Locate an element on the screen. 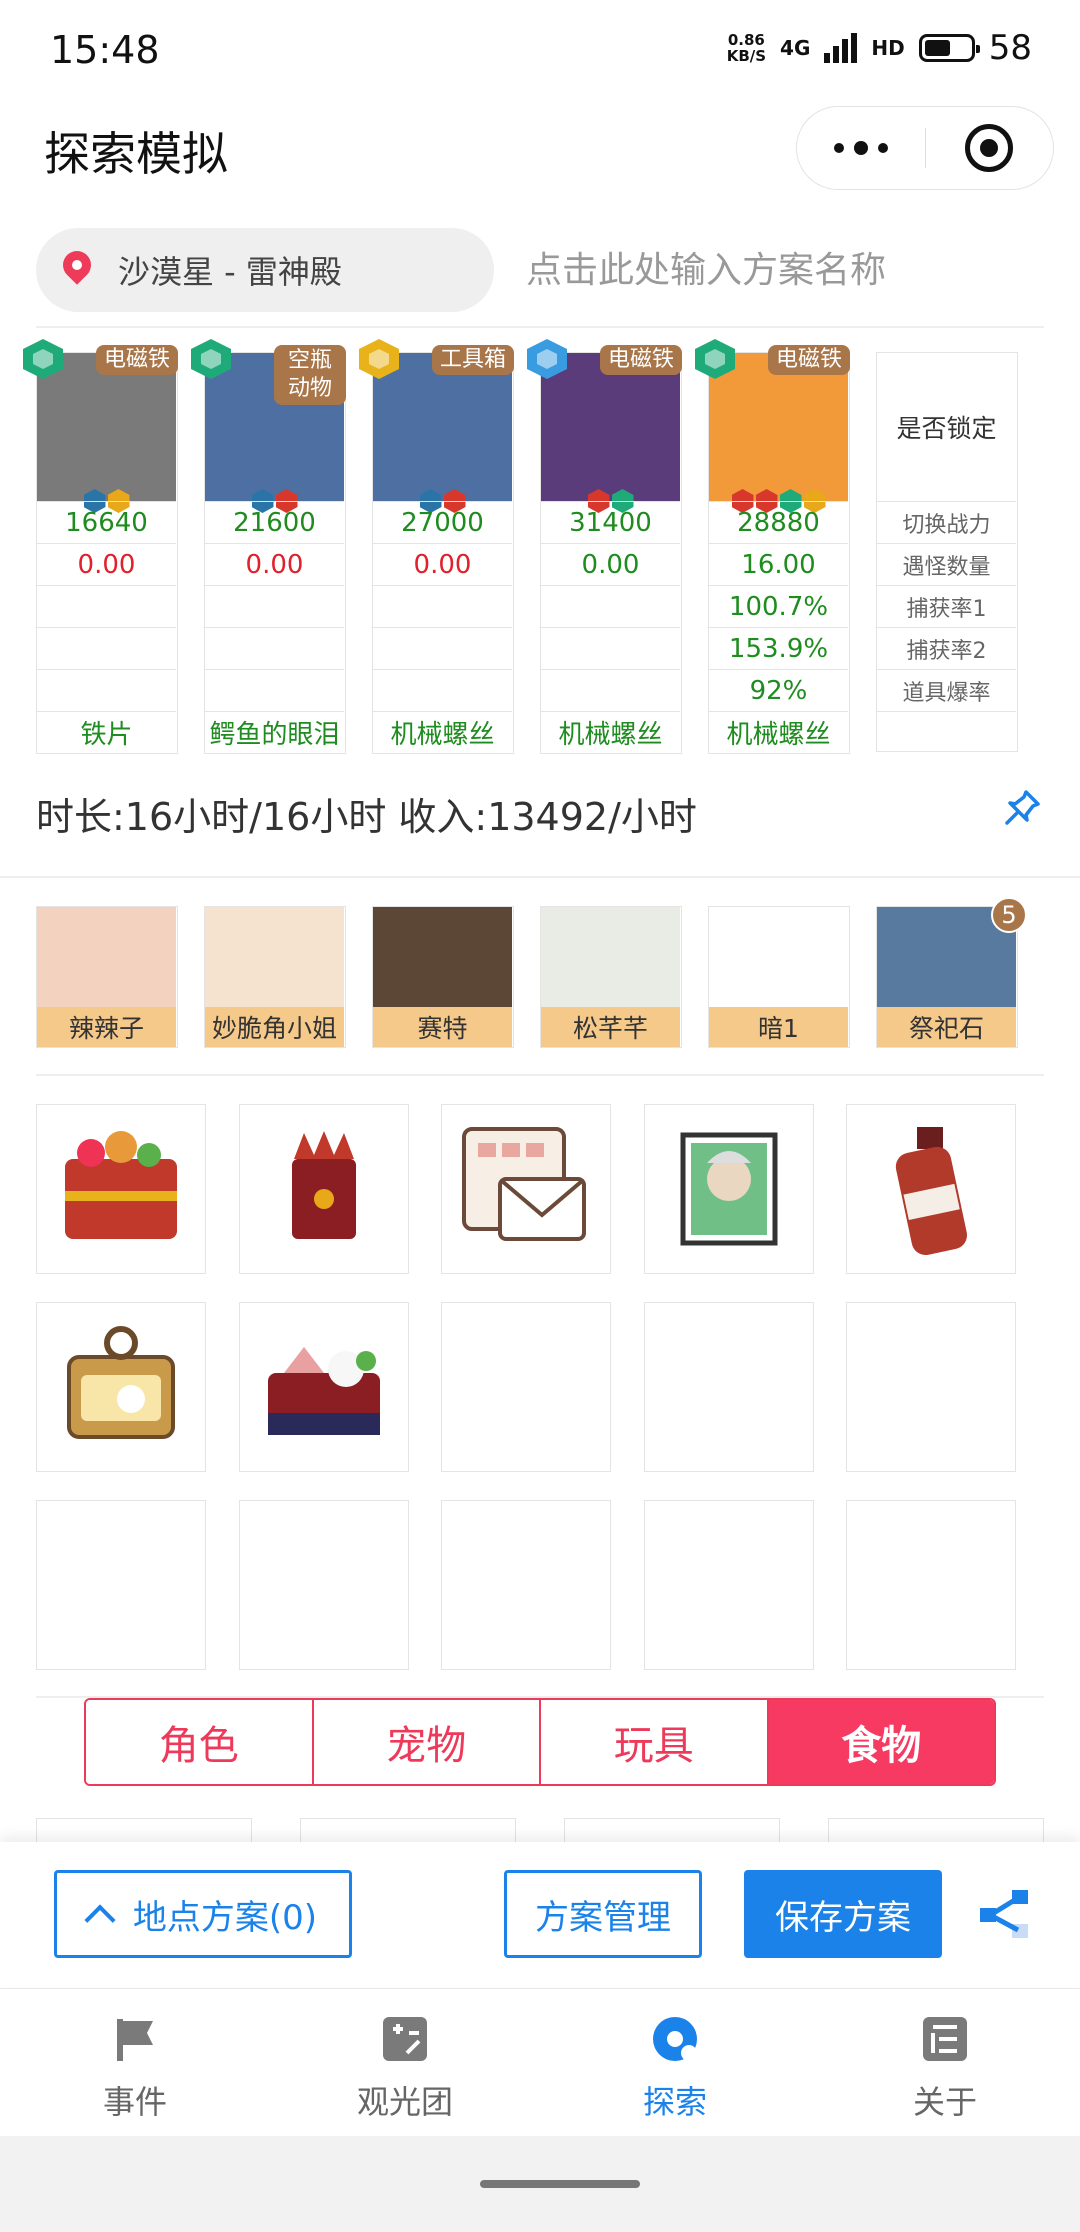 The image size is (1080, 2232). pet-card: 电磁铁 31400 0.00 机械螺丝 is located at coordinates (604, 546).